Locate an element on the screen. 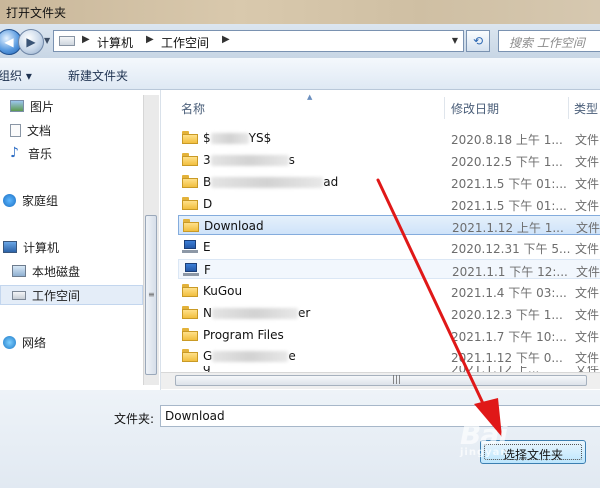 The height and width of the screenshot is (488, 600). column-name: 名称 is located at coordinates (193, 108).